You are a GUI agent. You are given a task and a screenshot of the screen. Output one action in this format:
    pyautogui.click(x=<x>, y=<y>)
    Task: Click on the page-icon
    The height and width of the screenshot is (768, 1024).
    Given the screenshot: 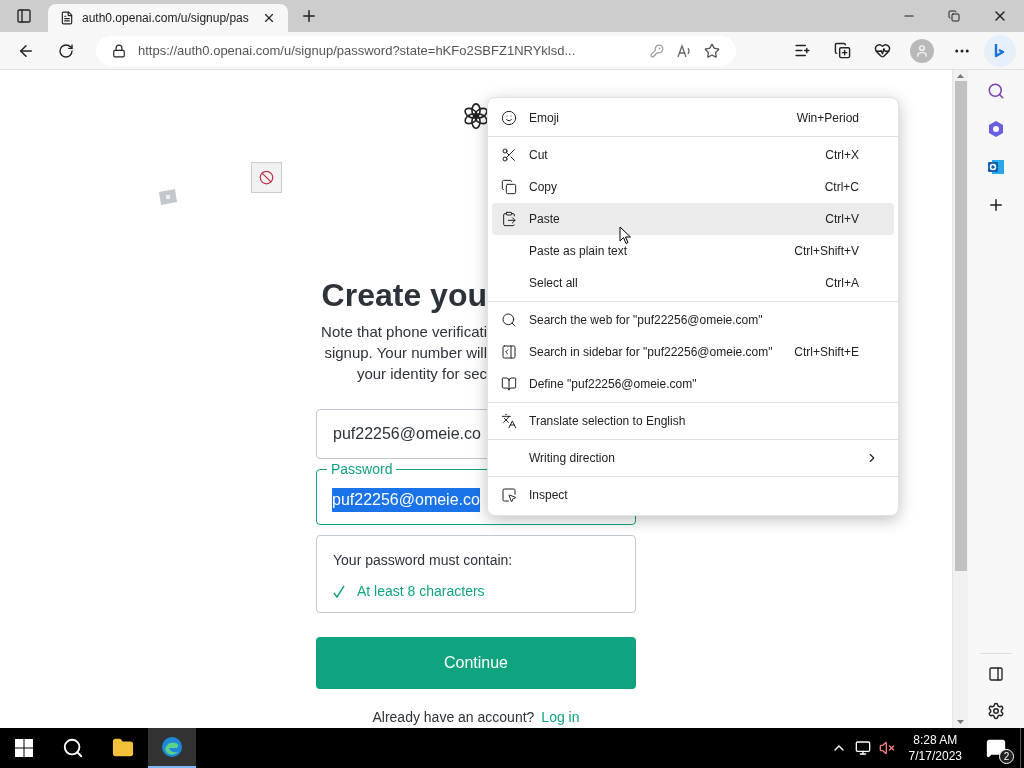 What is the action you would take?
    pyautogui.click(x=67, y=18)
    